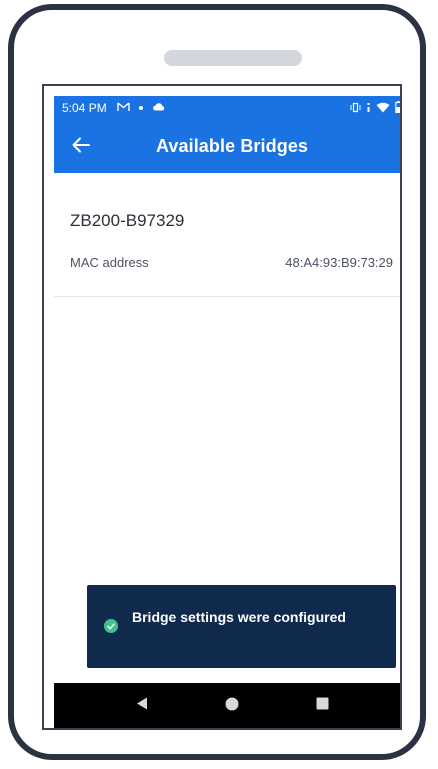 The image size is (438, 769). Describe the element at coordinates (239, 617) in the screenshot. I see `snackbar-message: Bridge settings were configured` at that location.